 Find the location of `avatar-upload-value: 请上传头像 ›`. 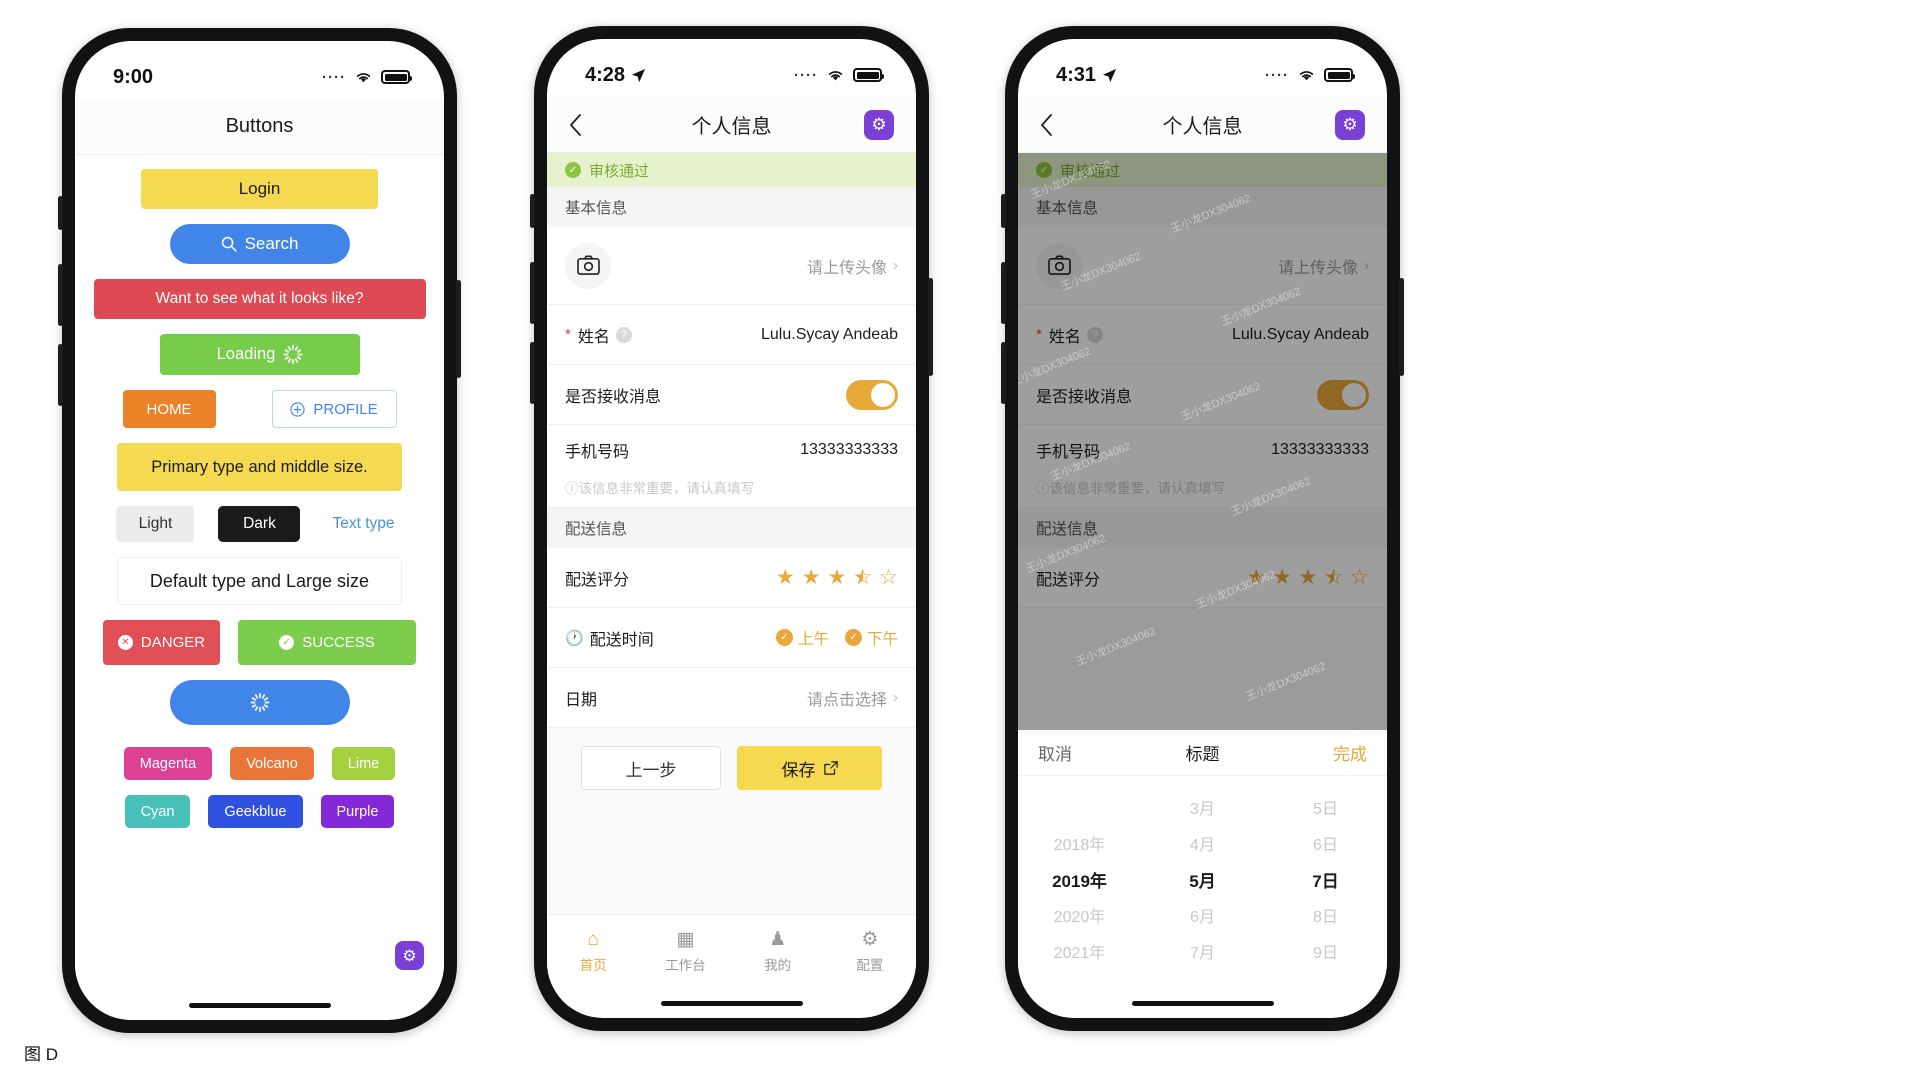

avatar-upload-value: 请上传头像 › is located at coordinates (852, 266).